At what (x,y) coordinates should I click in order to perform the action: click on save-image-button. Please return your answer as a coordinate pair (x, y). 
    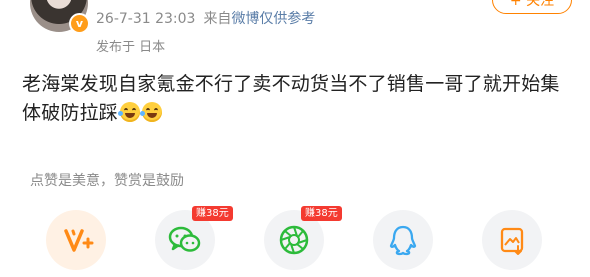
    Looking at the image, I should click on (512, 240).